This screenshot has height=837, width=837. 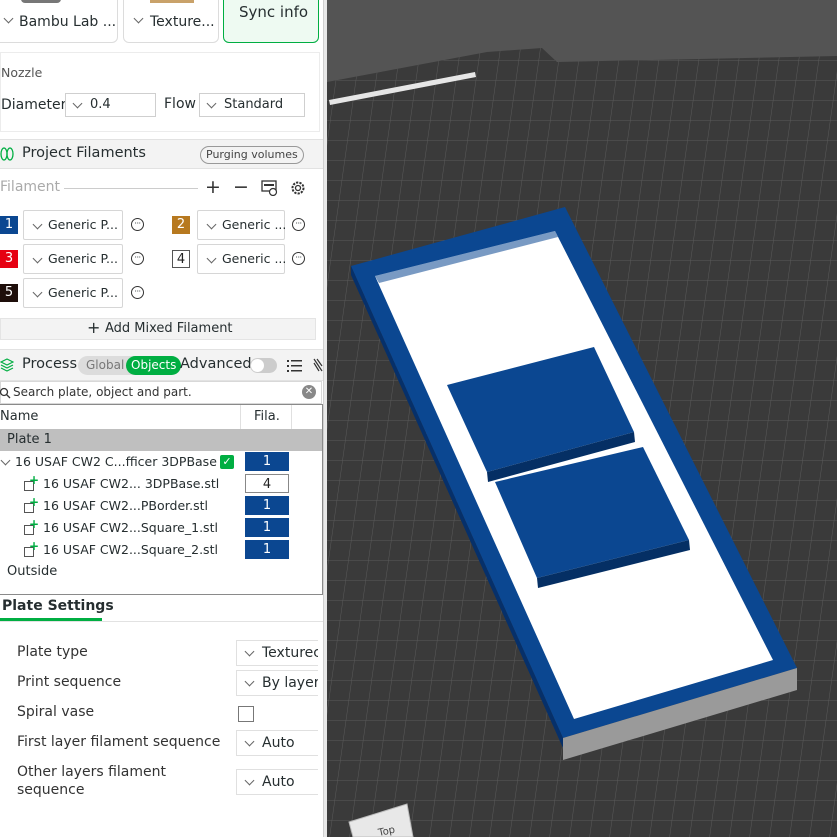 What do you see at coordinates (290, 683) in the screenshot?
I see `print-sequence-value: By layer` at bounding box center [290, 683].